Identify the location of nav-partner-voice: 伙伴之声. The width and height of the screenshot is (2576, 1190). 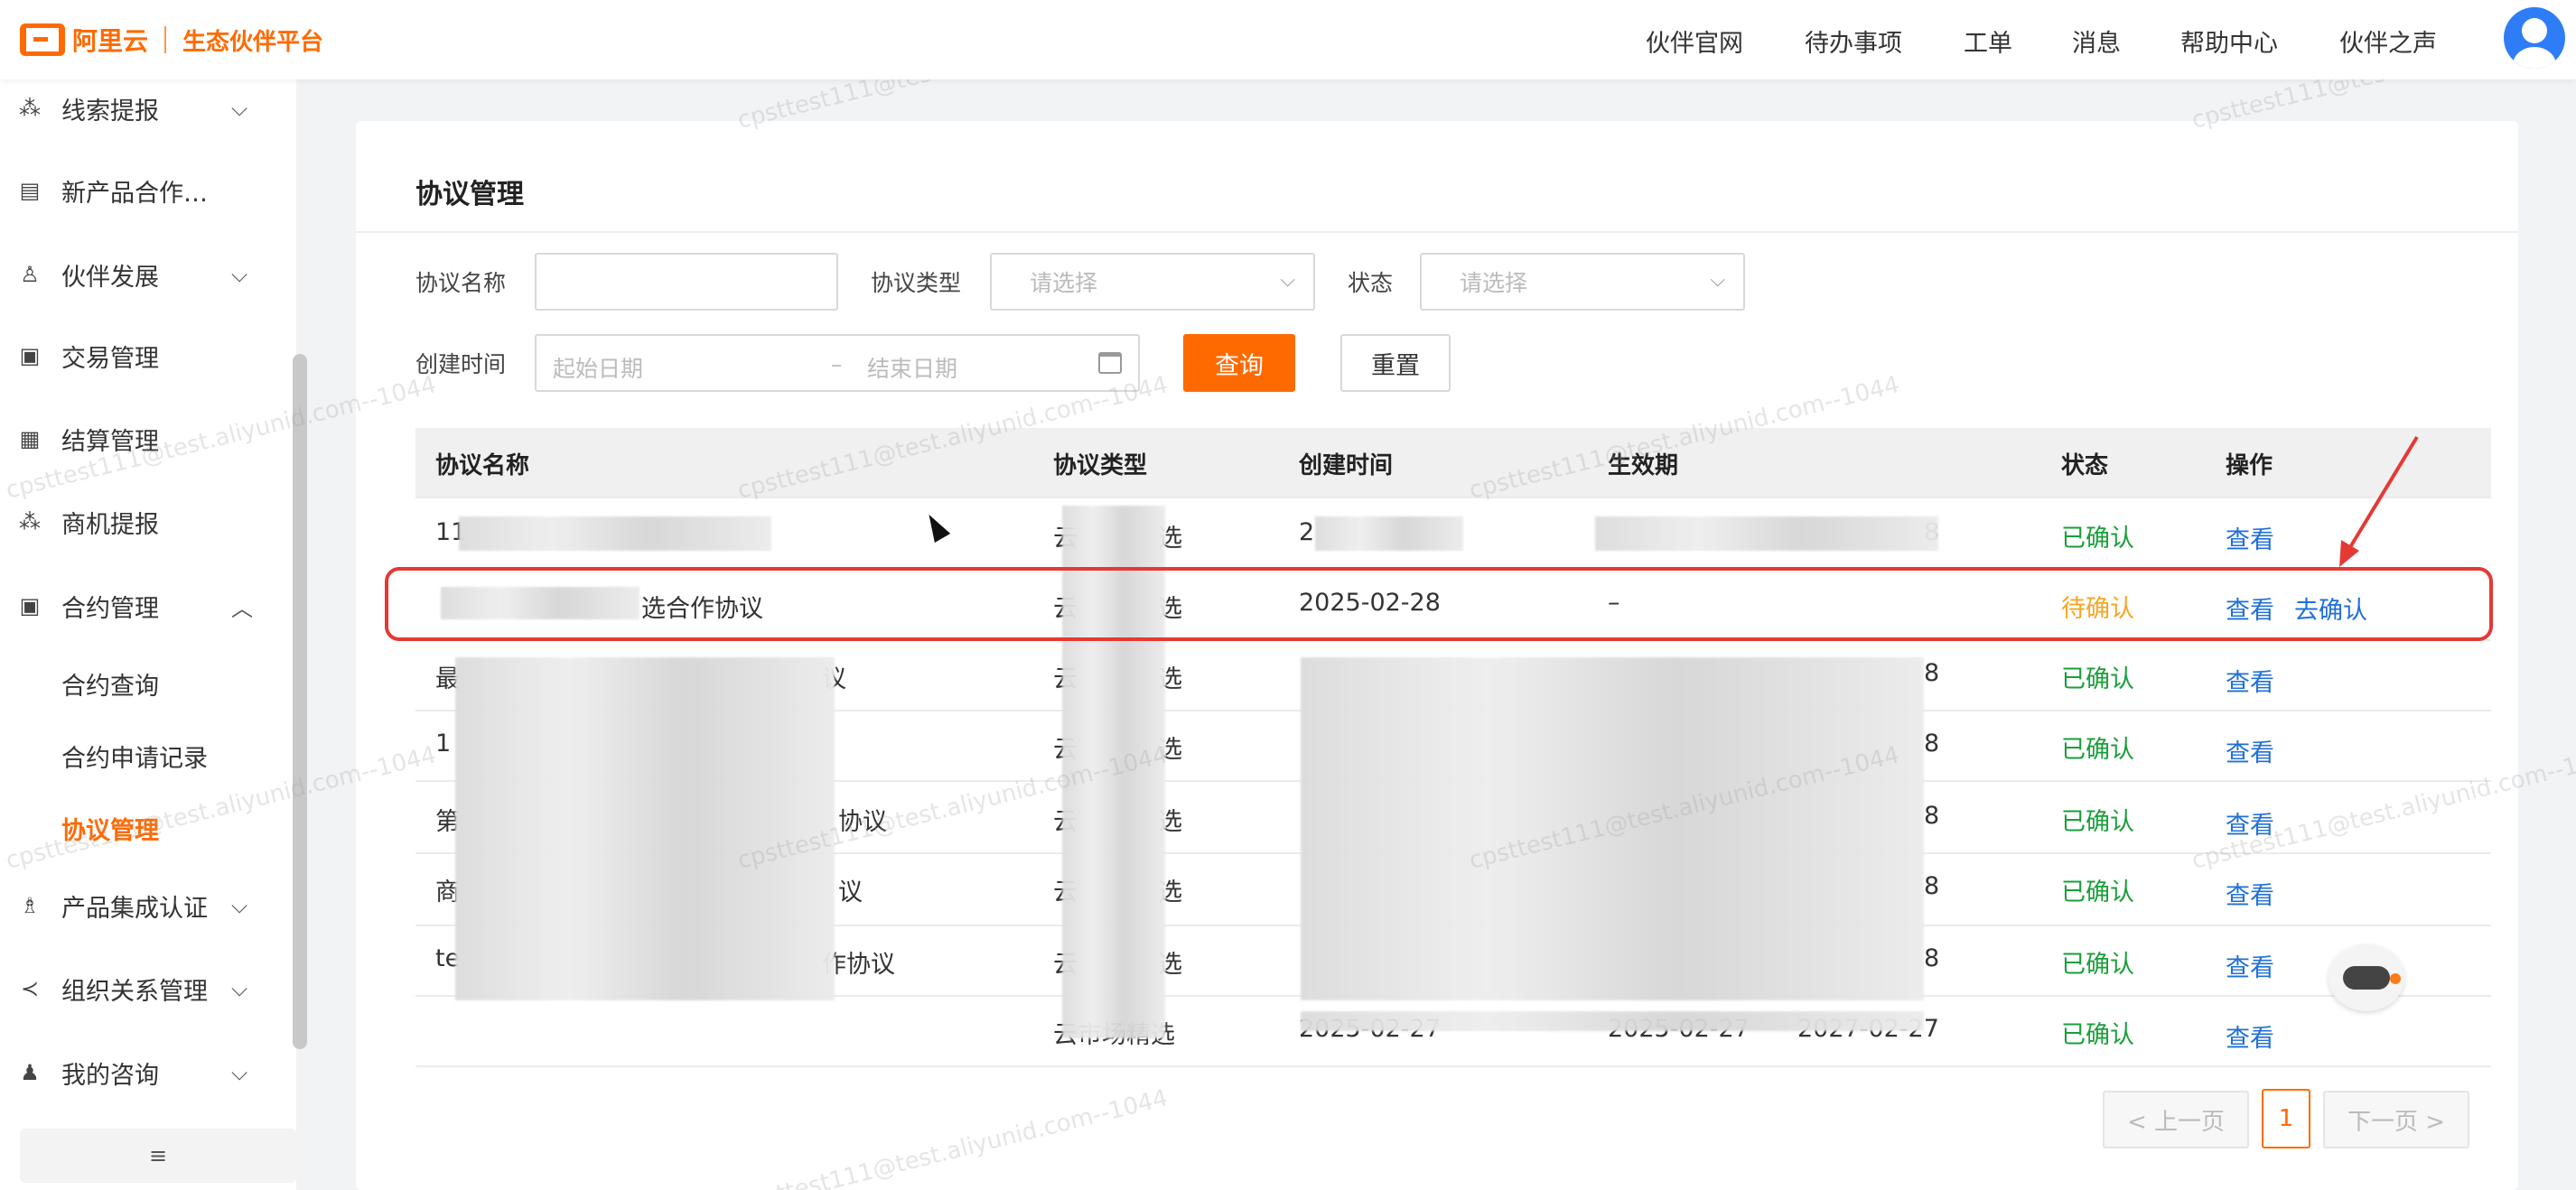
(2388, 41).